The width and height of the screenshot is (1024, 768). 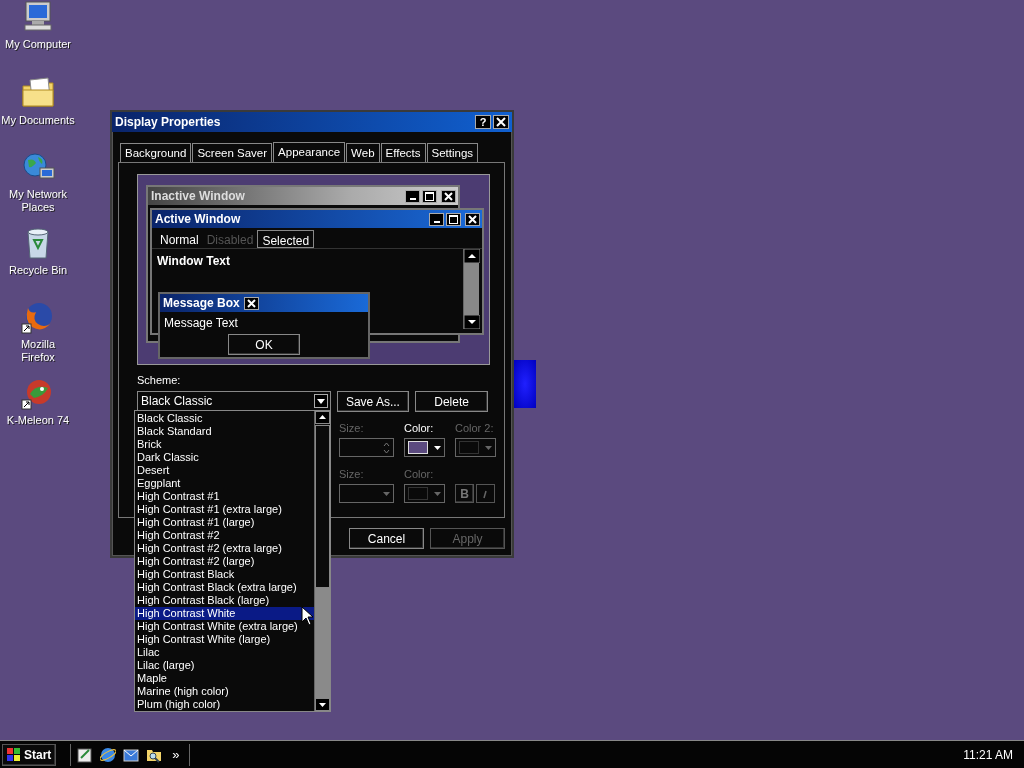 What do you see at coordinates (38, 420) in the screenshot?
I see `desktop-icon-label: K-Meleon 74` at bounding box center [38, 420].